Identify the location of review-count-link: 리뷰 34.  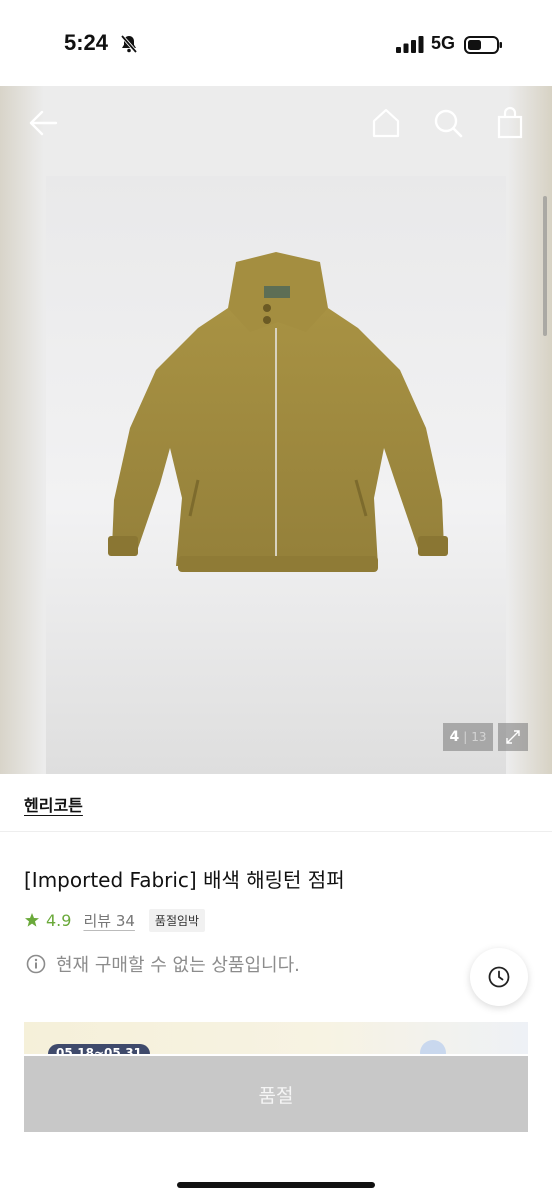
(108, 920).